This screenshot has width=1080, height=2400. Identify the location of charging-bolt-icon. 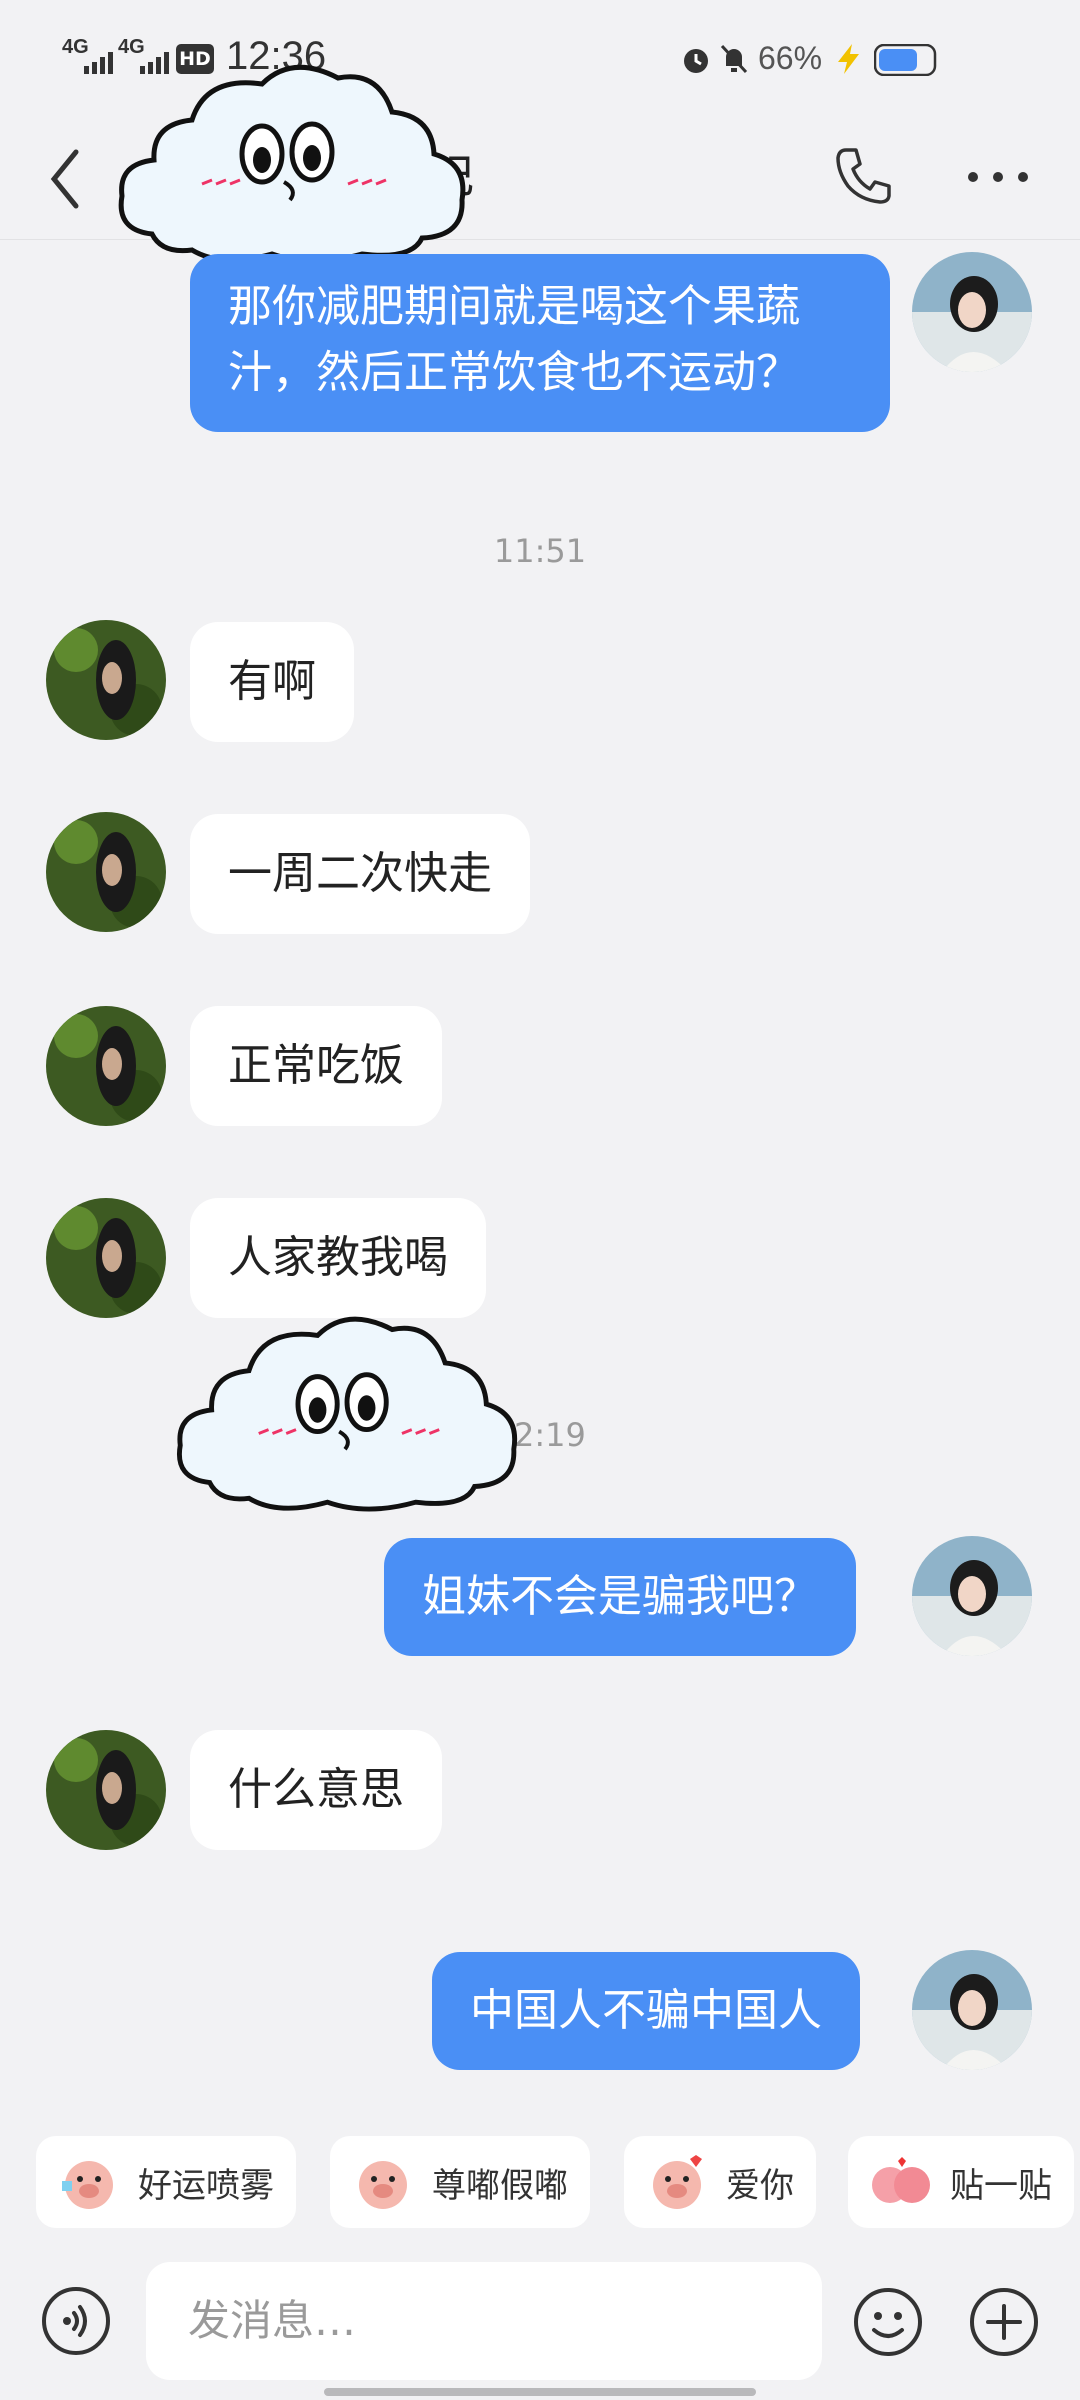
(848, 59).